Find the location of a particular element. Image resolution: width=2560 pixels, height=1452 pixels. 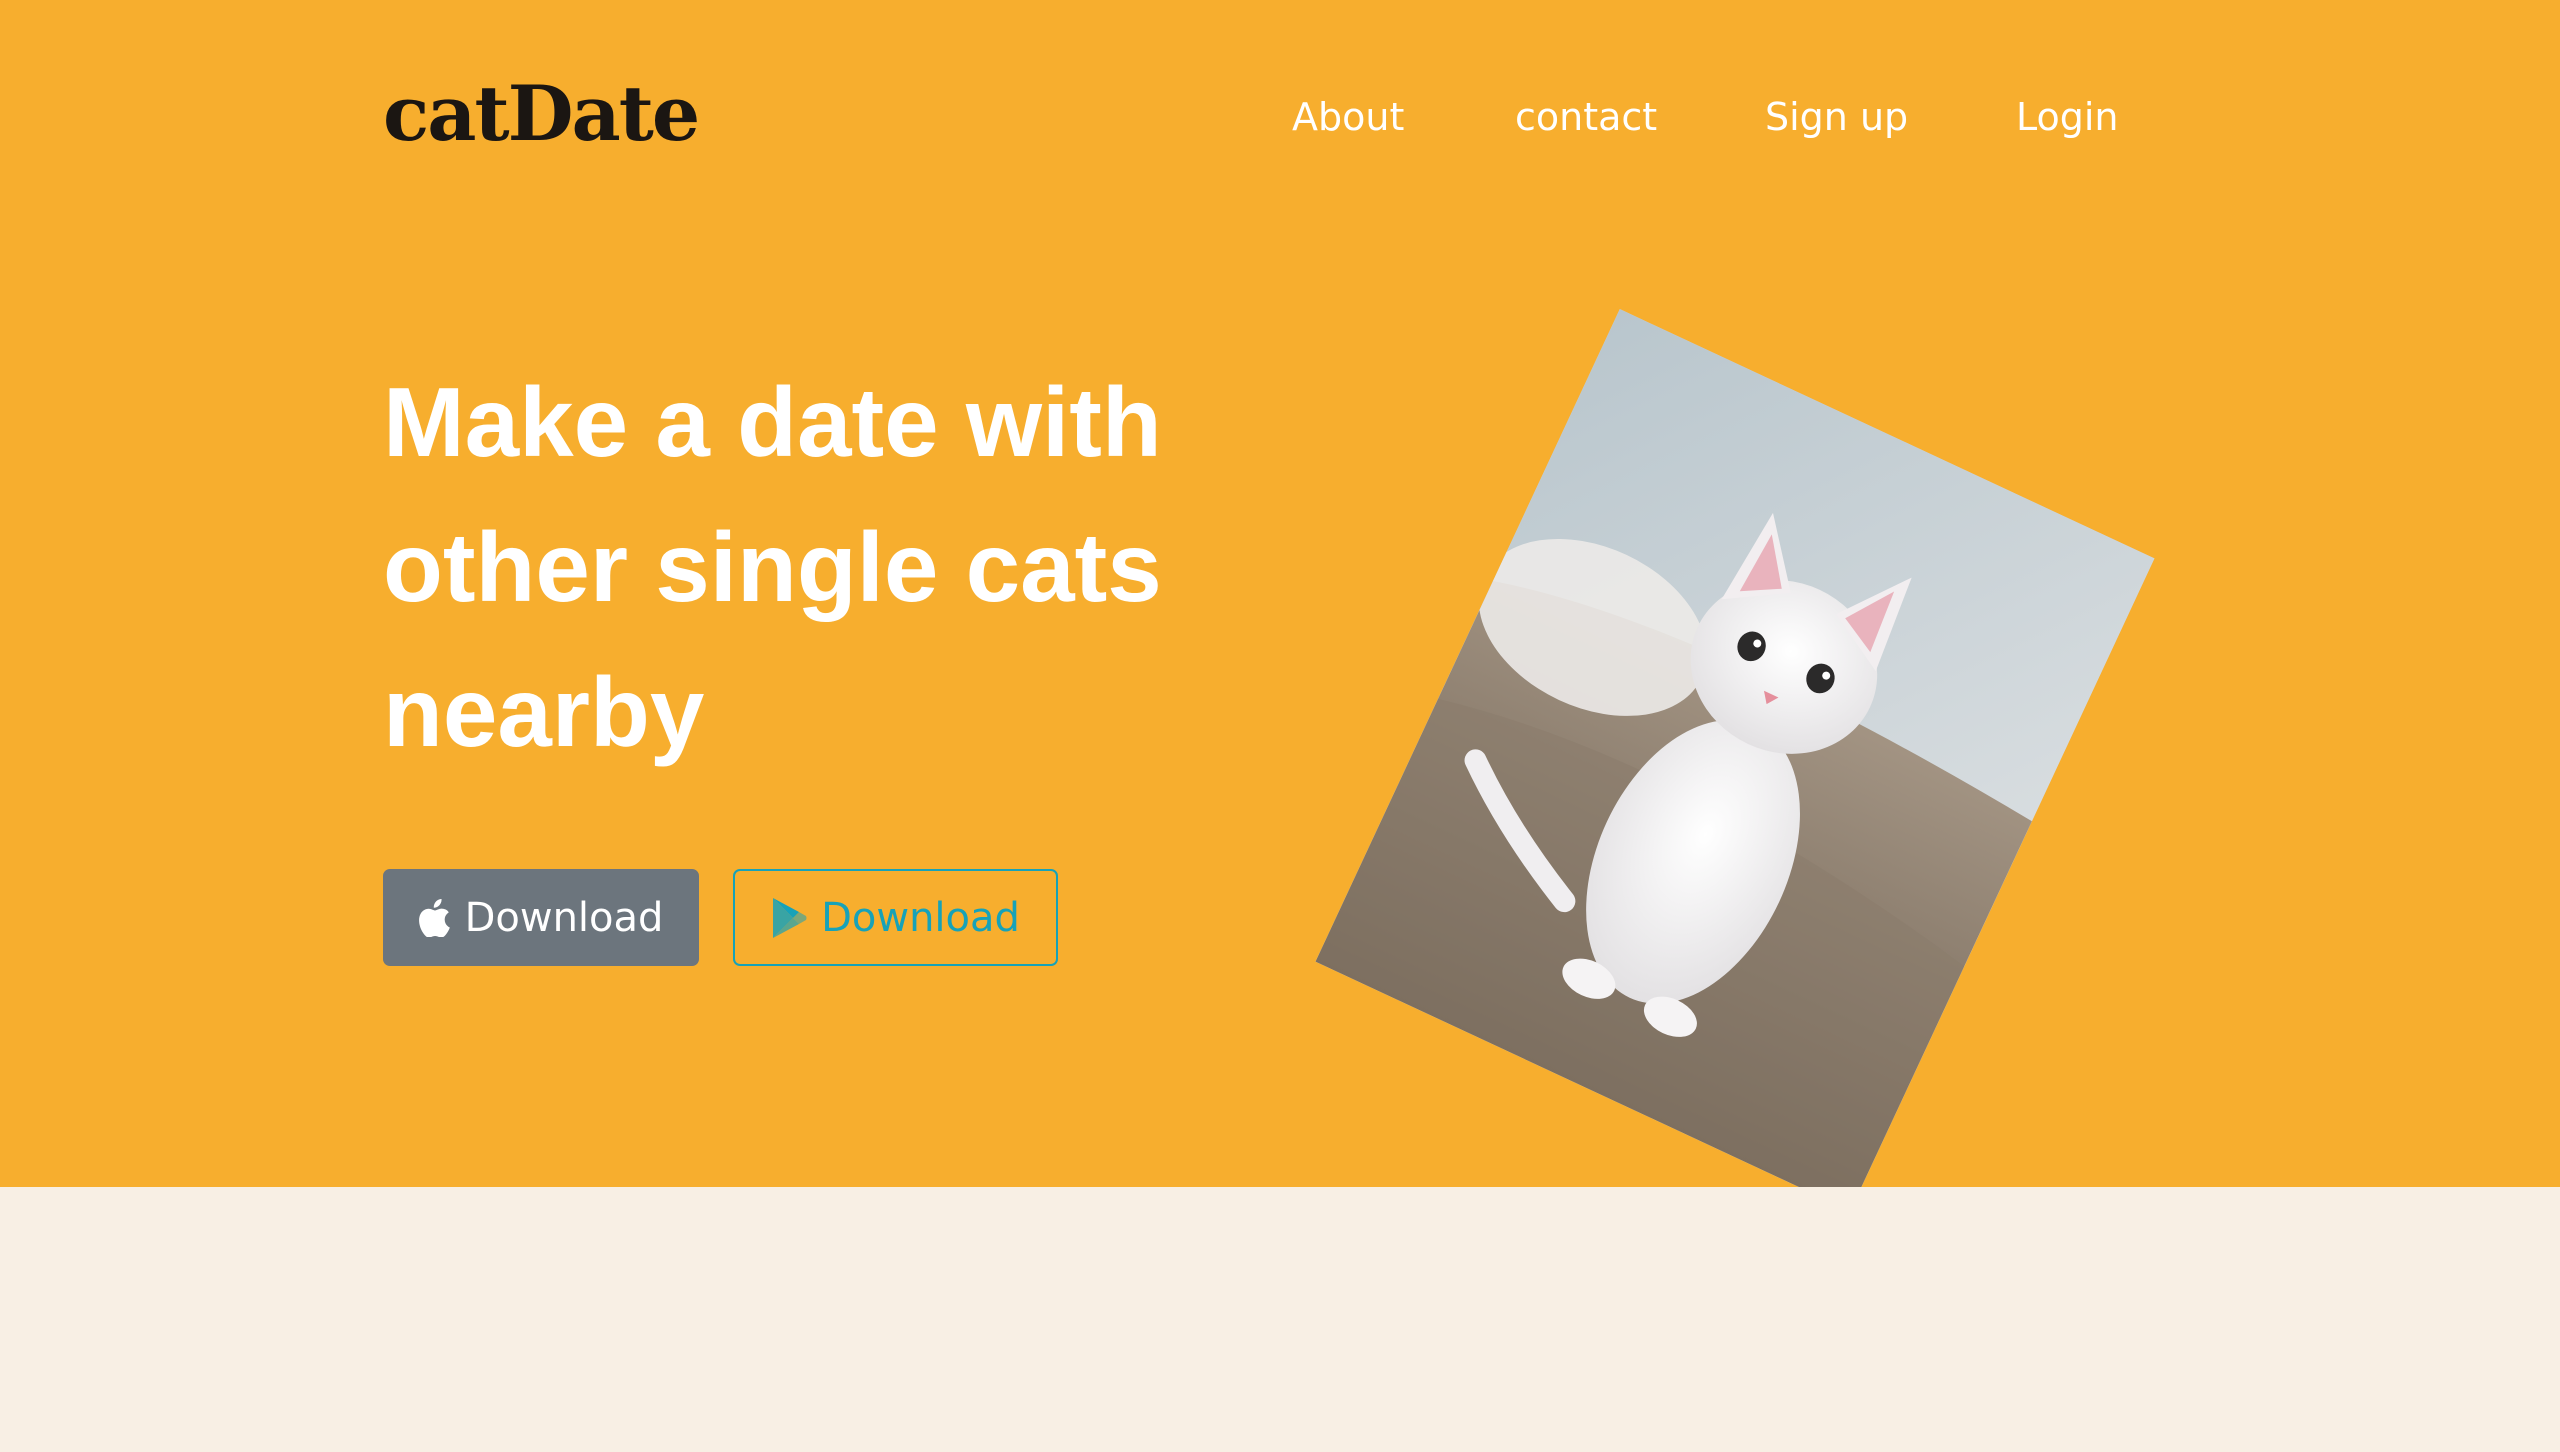

headline-line-3: nearby is located at coordinates (544, 712).